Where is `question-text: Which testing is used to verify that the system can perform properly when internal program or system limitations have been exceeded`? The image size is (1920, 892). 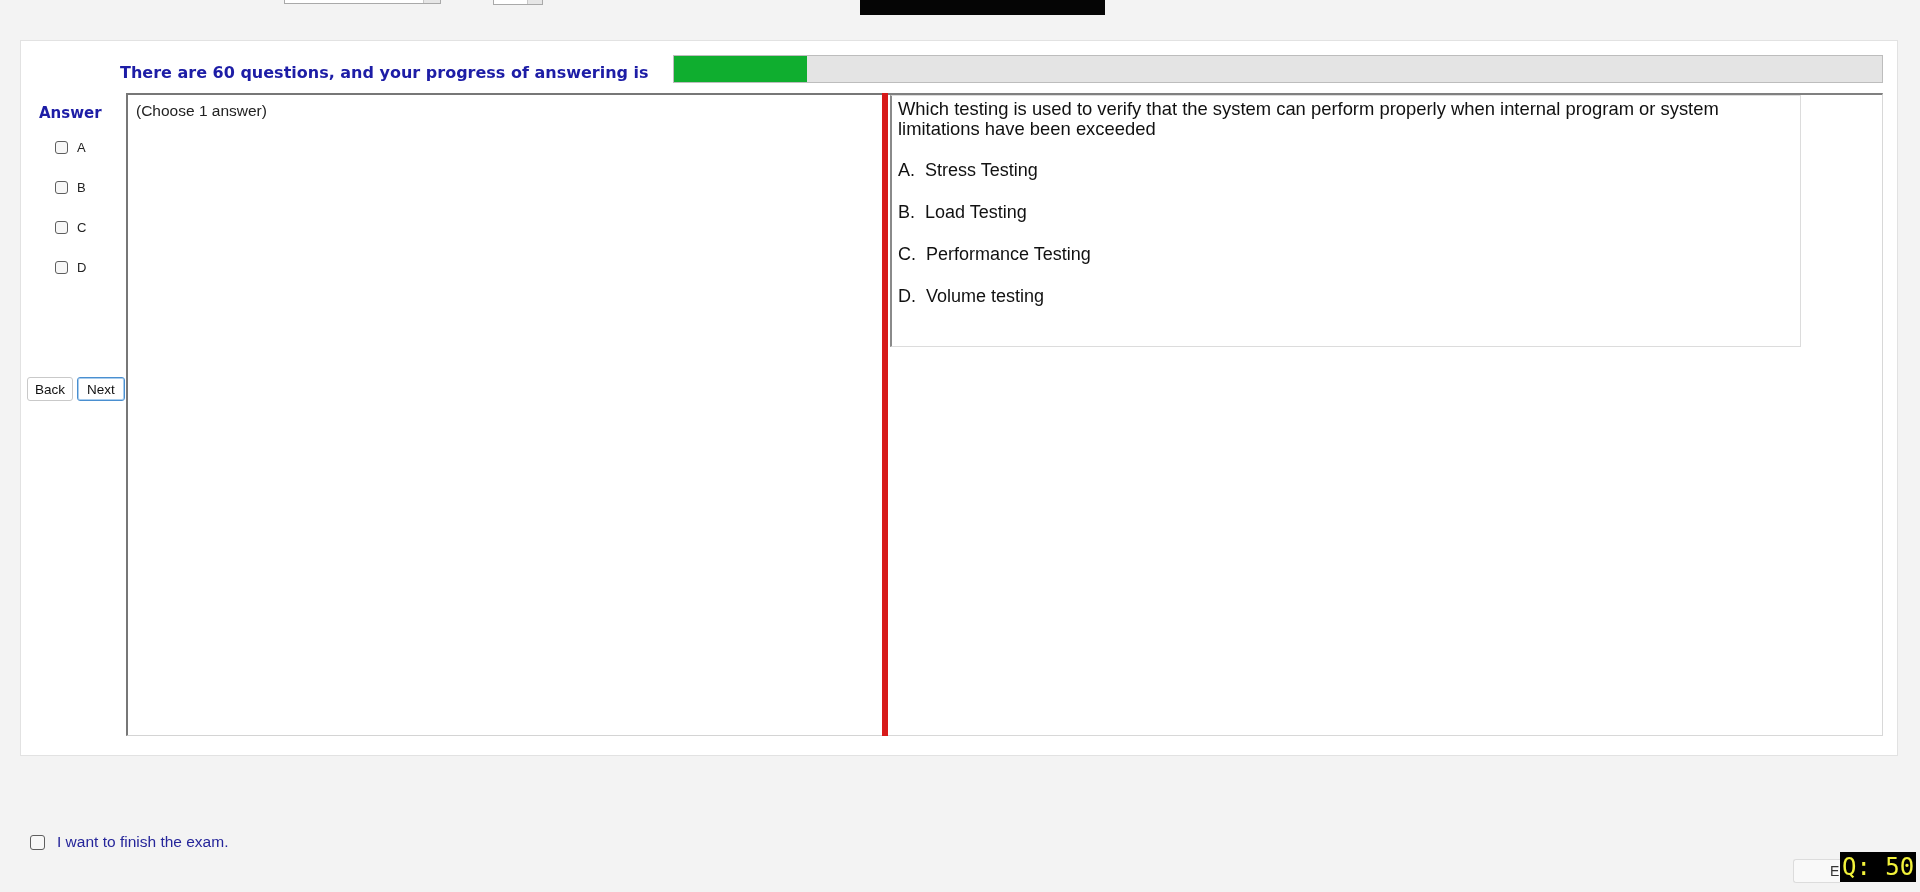
question-text: Which testing is used to verify that the system can perform properly when internal program or system limitations have been exceeded is located at coordinates (1309, 119).